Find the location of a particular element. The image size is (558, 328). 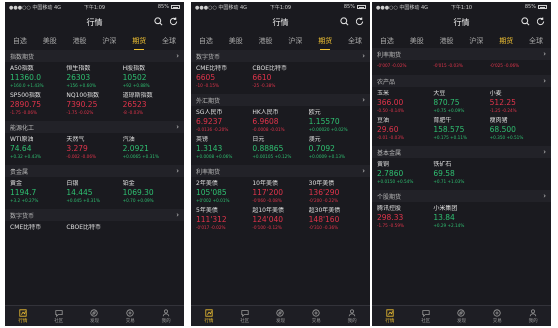

quote-cell: 英镑 1.3143 +0.0008 +0.06% is located at coordinates (224, 149).